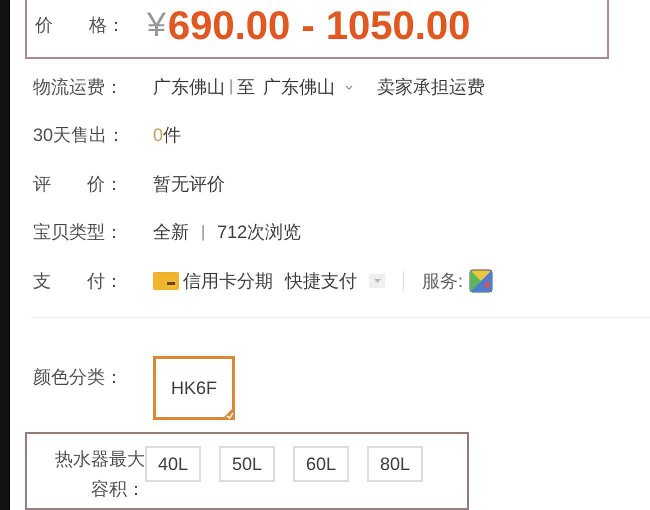 The height and width of the screenshot is (510, 650). I want to click on shipping-fee: 卖家承担运费, so click(431, 87).